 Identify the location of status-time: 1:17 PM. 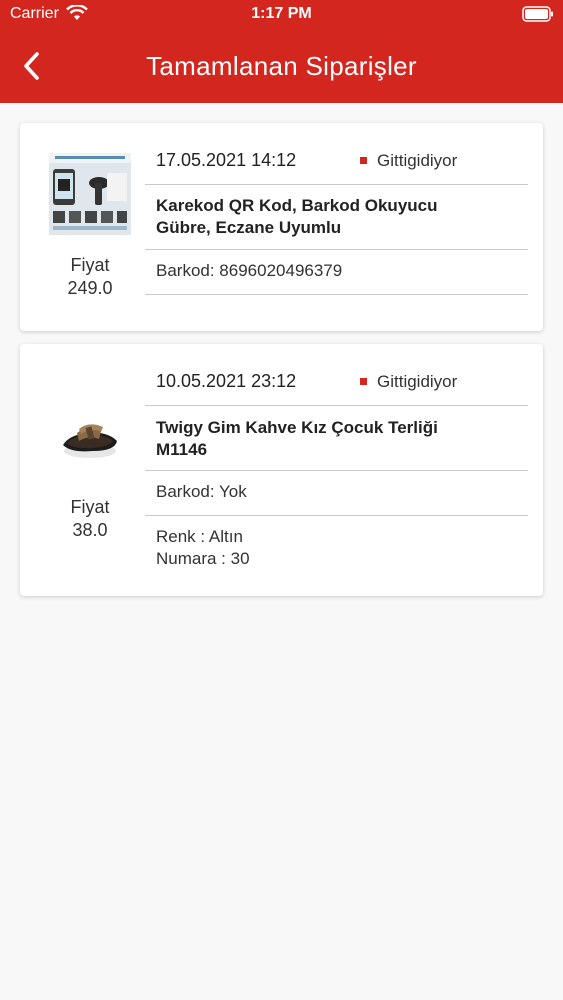
(281, 13).